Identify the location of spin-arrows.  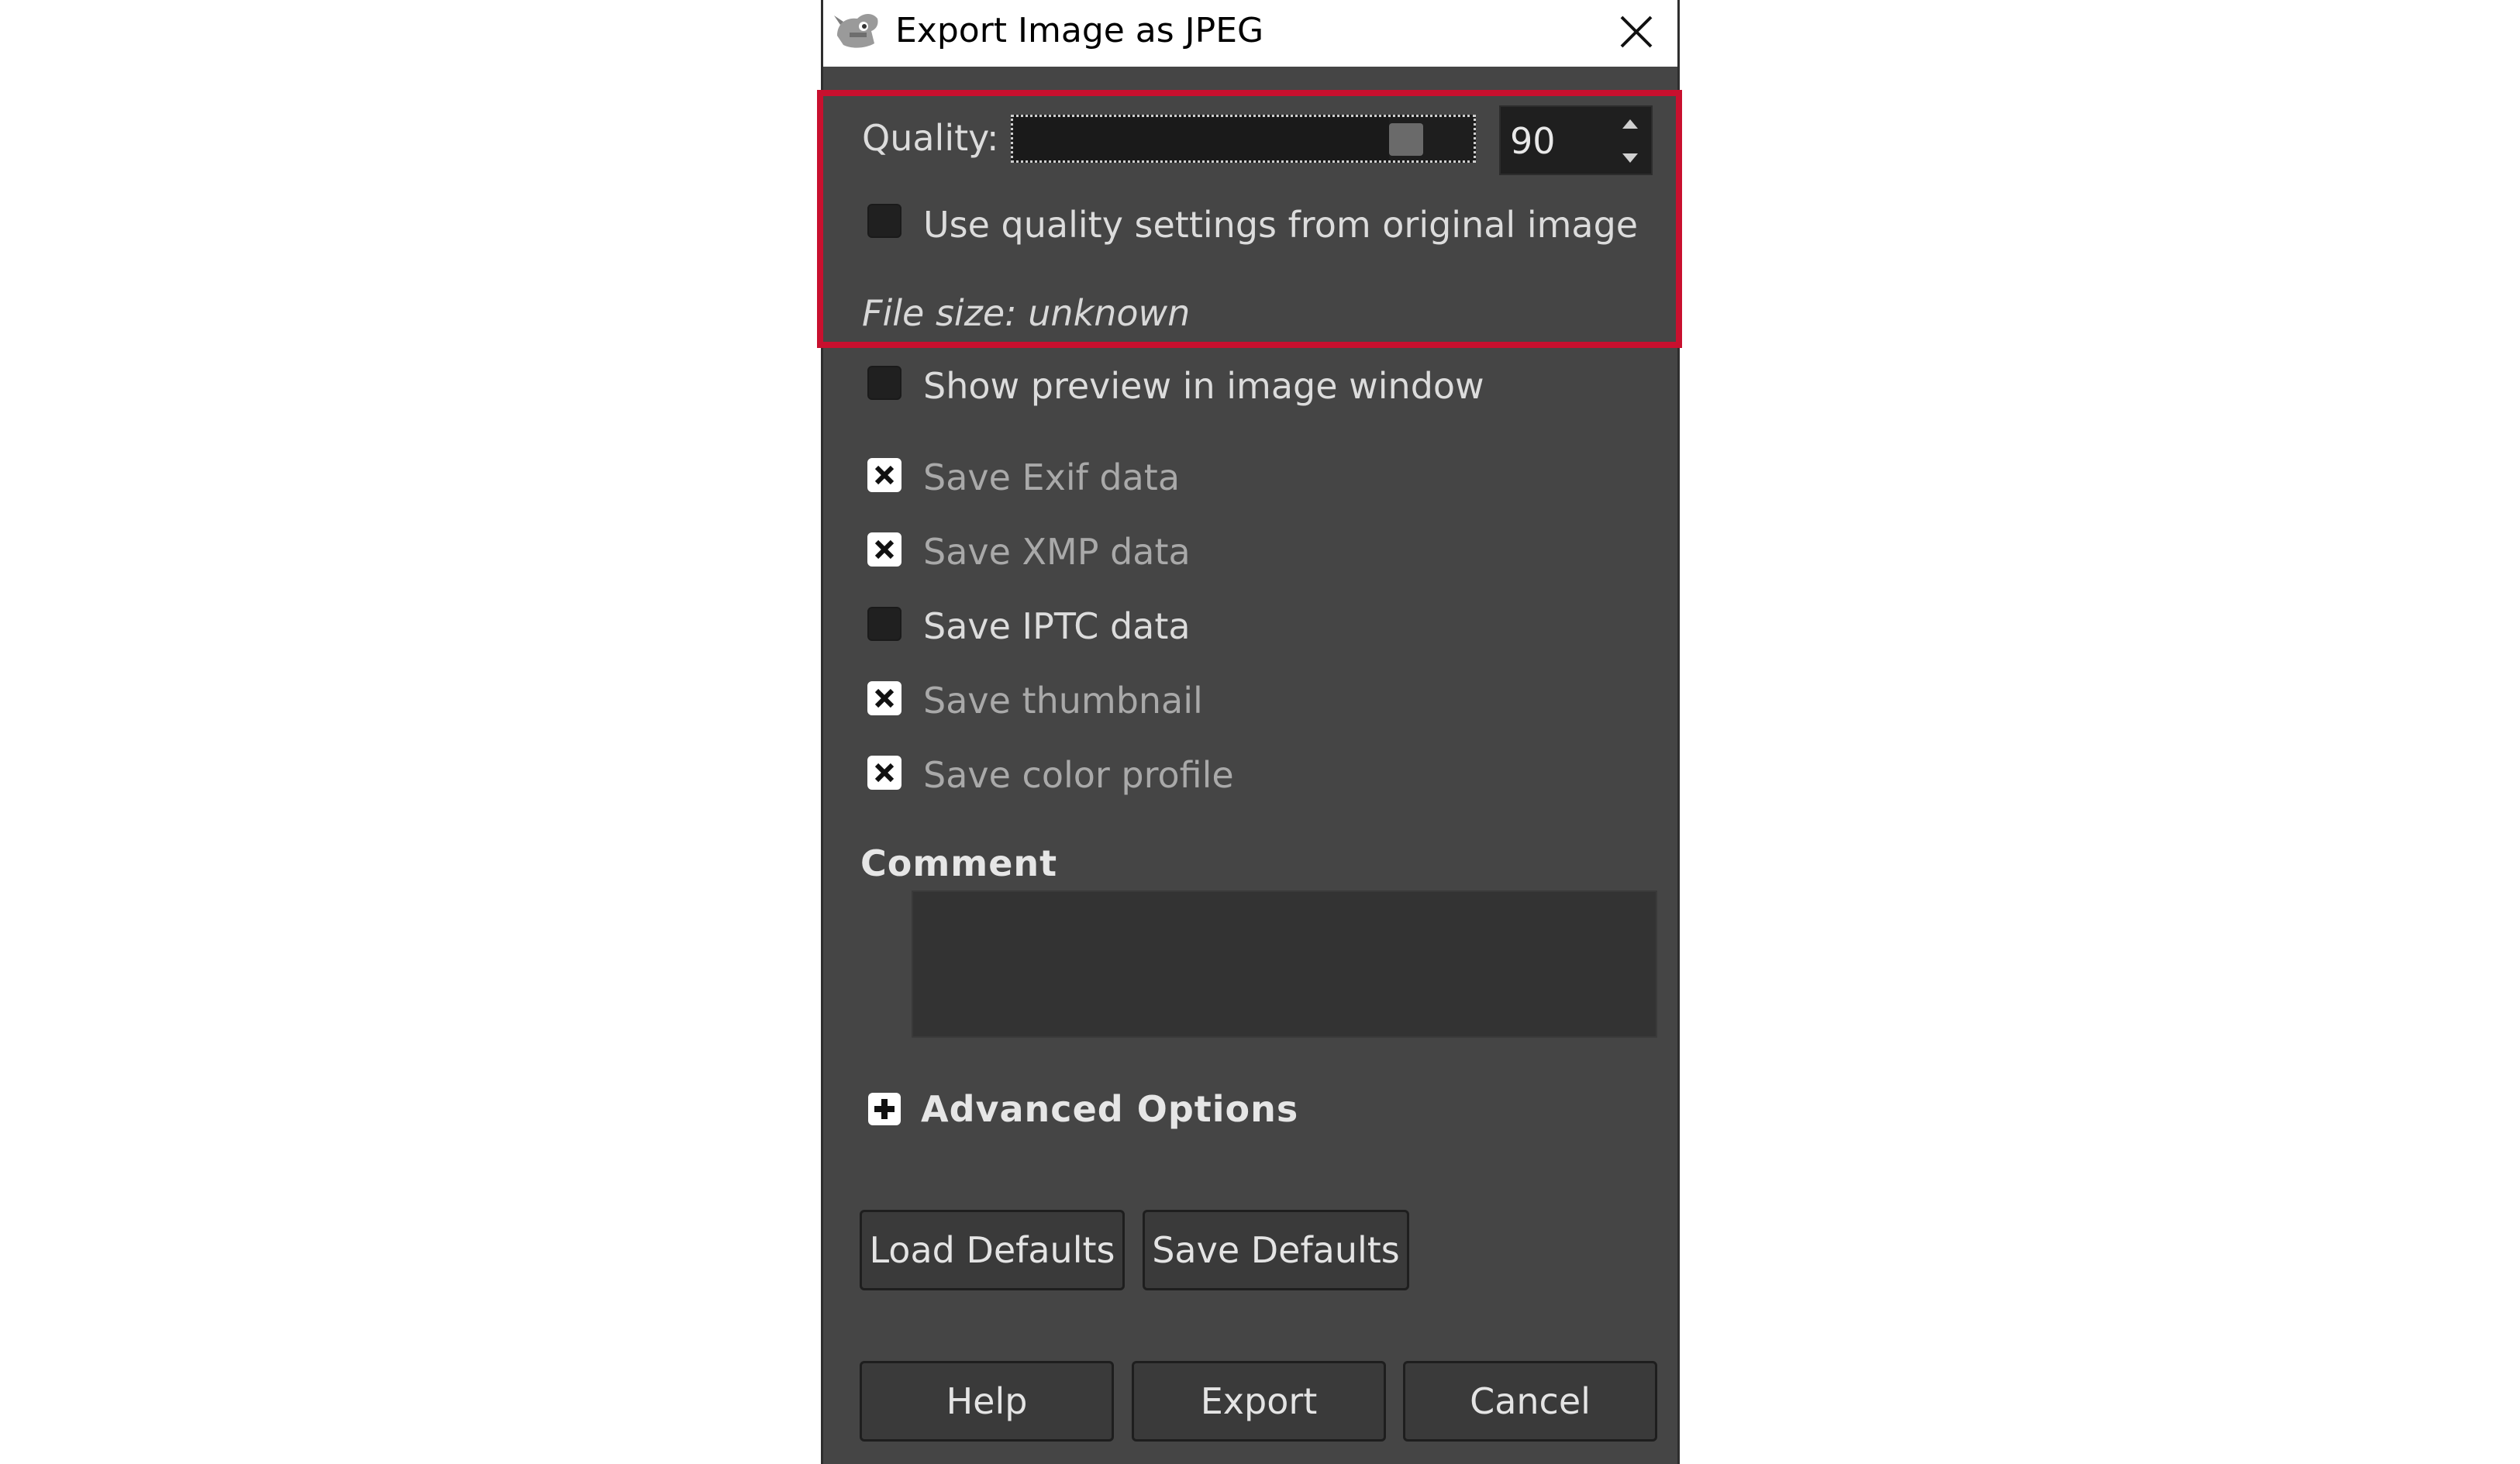
(1630, 141).